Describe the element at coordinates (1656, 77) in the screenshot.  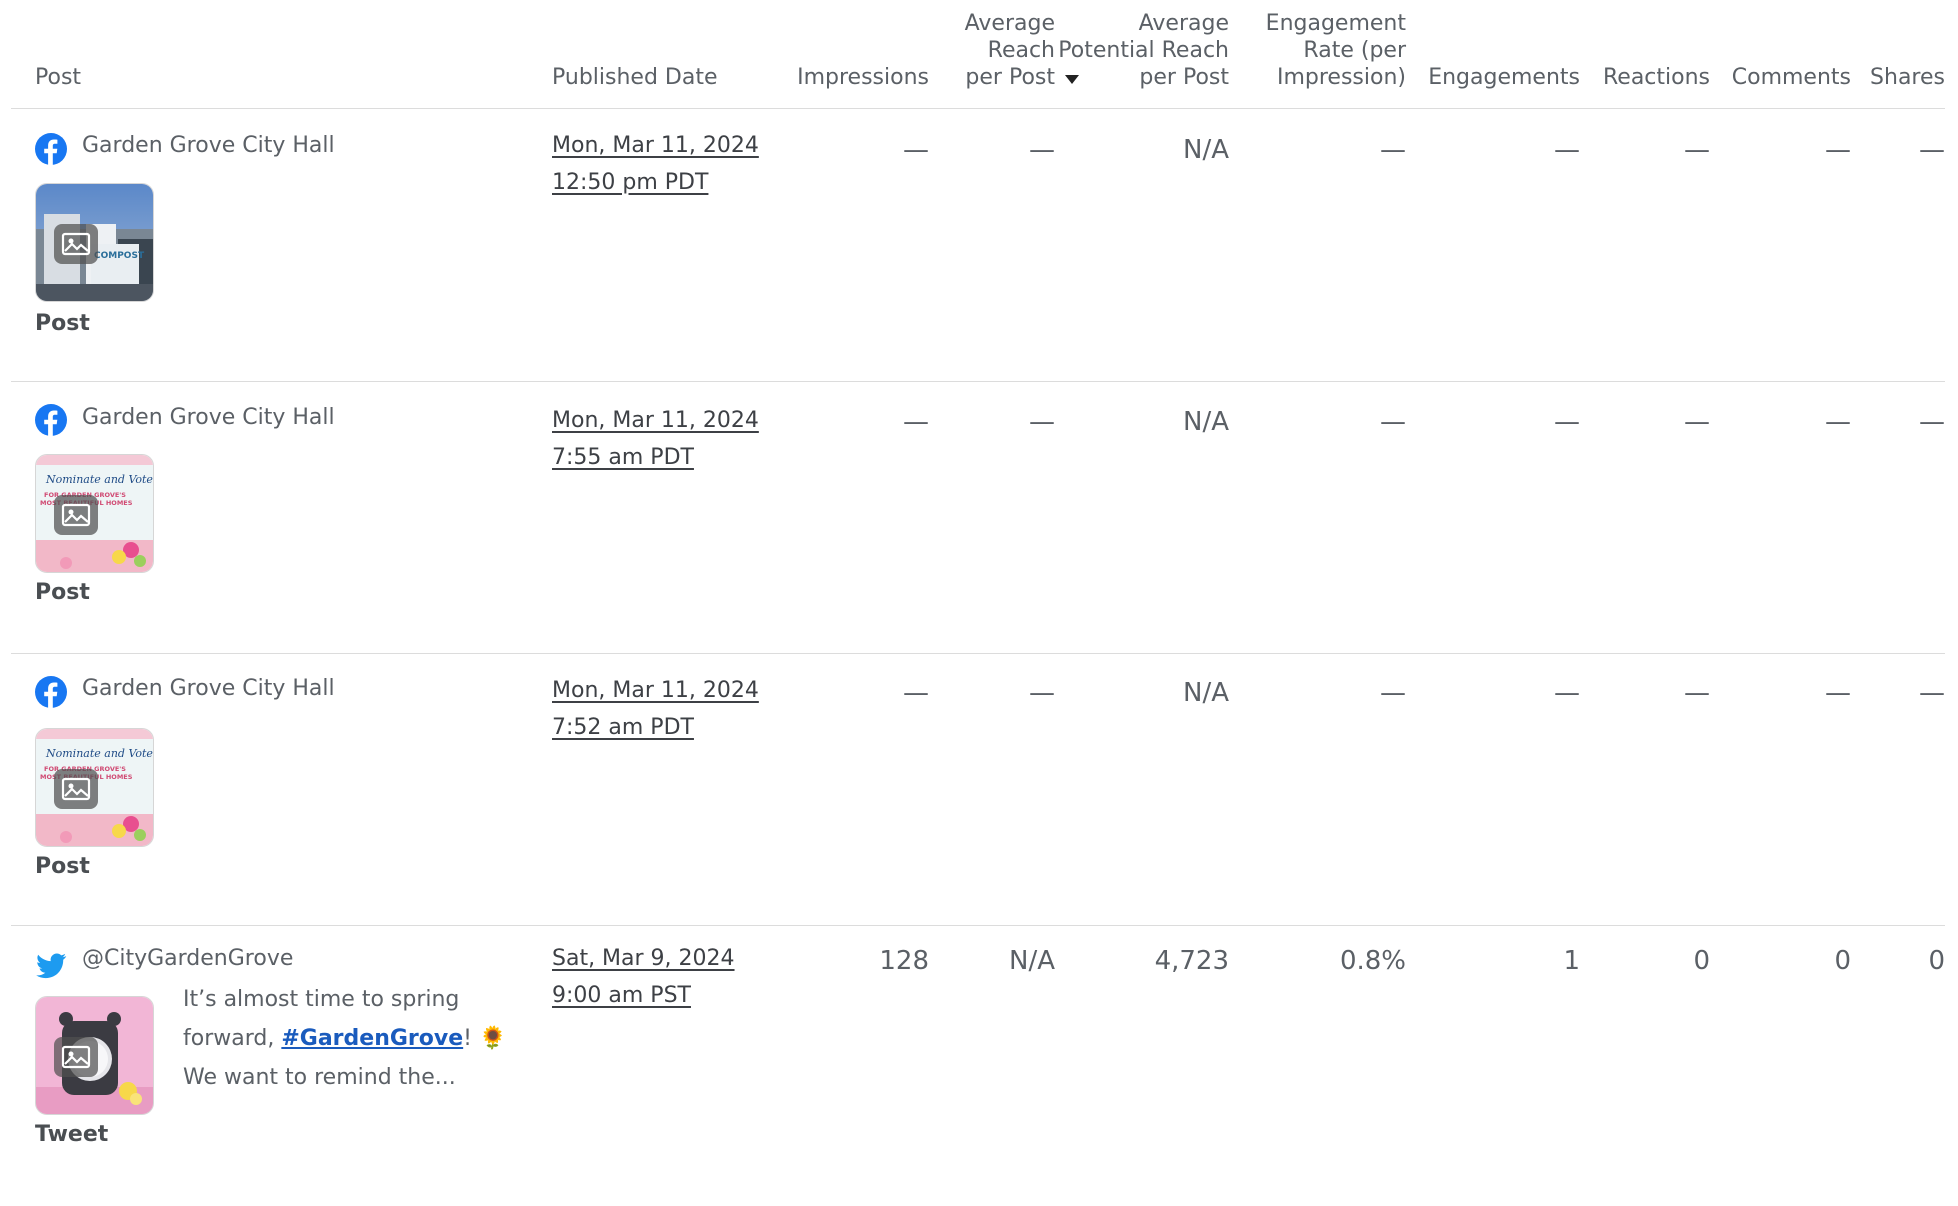
I see `col-header-reactions: Reactions` at that location.